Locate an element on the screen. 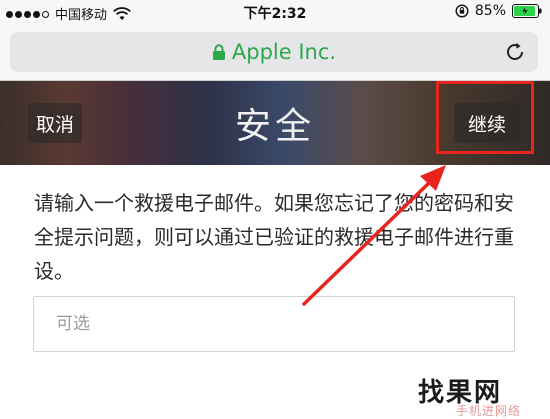 The width and height of the screenshot is (550, 419). address-field: Apple Inc. is located at coordinates (274, 52).